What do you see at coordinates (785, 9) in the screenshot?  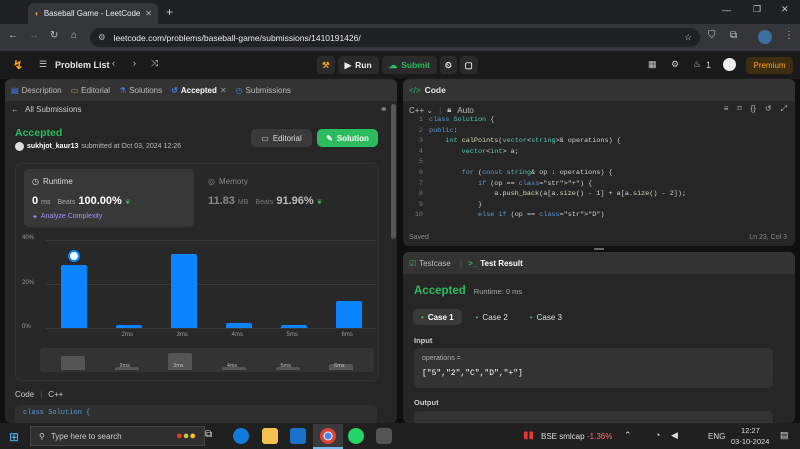 I see `close-window-icon: ✕` at bounding box center [785, 9].